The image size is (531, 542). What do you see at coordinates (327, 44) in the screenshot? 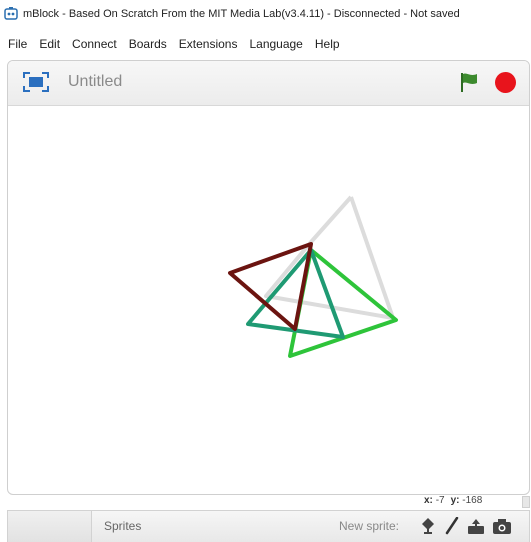
I see `menu-help: Help` at bounding box center [327, 44].